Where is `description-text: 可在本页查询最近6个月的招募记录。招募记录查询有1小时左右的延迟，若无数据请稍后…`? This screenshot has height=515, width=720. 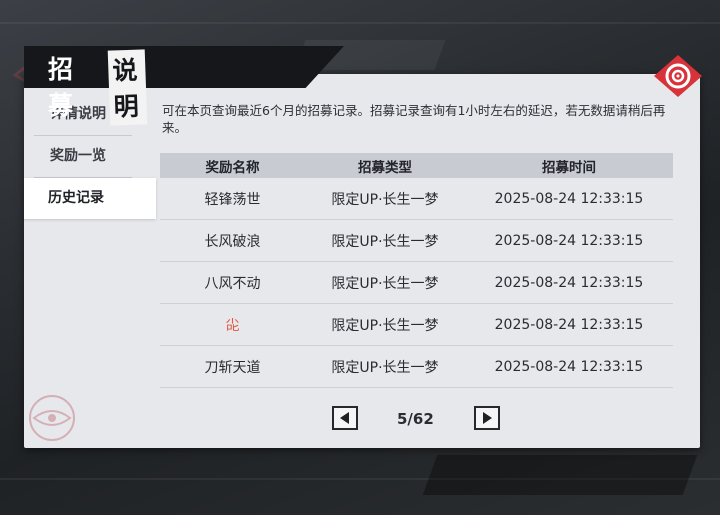
description-text: 可在本页查询最近6个月的招募记录。招募记录查询有1小时左右的延迟，若无数据请稍后… is located at coordinates (414, 119).